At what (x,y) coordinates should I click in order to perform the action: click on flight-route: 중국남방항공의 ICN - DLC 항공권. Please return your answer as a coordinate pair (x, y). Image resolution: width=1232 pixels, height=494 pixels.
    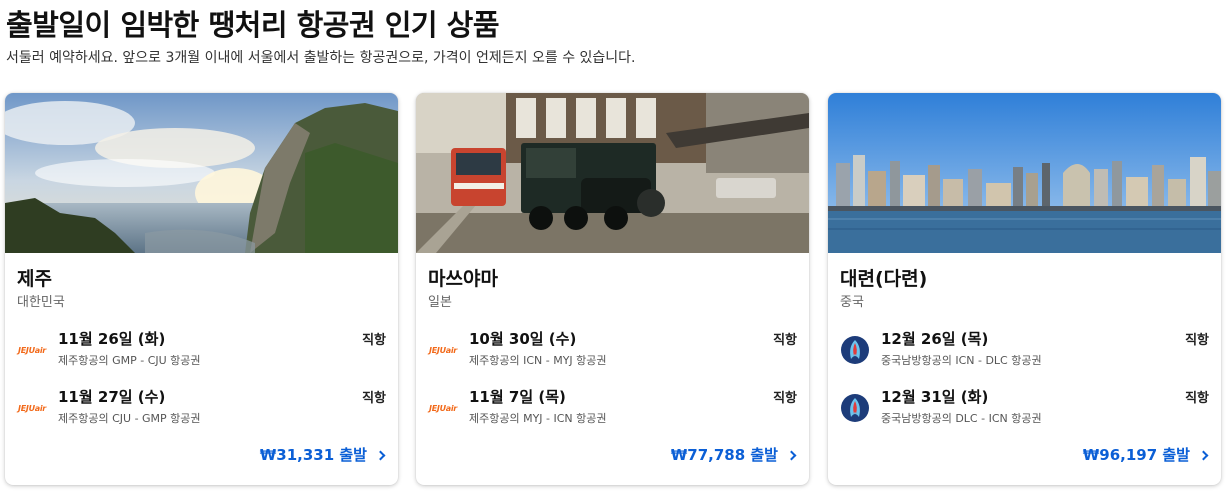
    Looking at the image, I should click on (961, 360).